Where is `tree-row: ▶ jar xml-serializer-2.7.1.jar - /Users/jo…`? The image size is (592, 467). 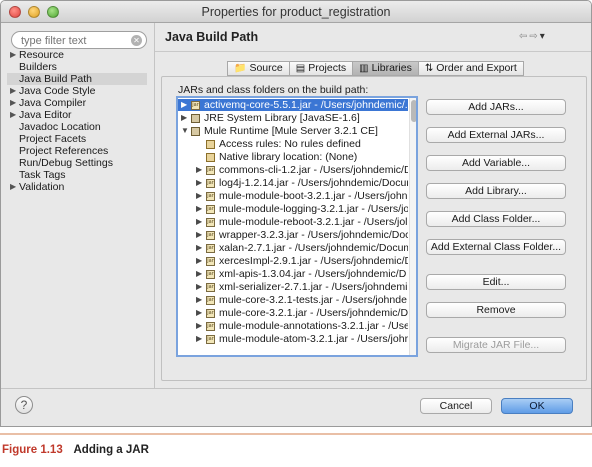 tree-row: ▶ jar xml-serializer-2.7.1.jar - /Users/jo… is located at coordinates (293, 287).